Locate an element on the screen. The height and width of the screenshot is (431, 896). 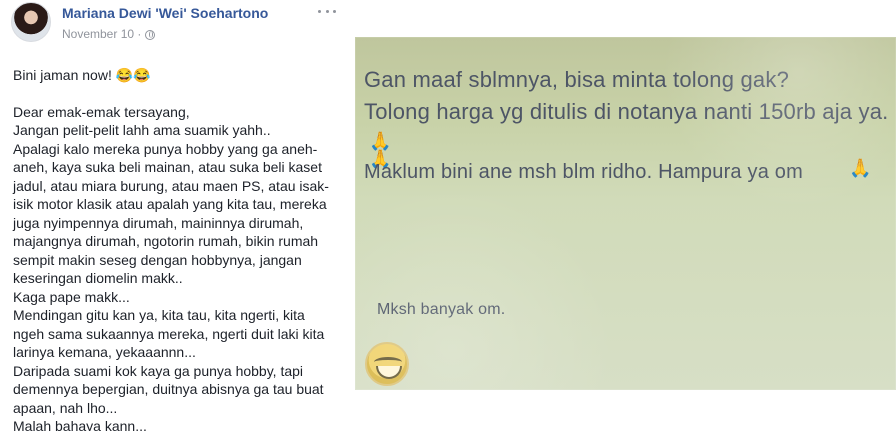
praying-hands-icon: 🙏 is located at coordinates (860, 168).